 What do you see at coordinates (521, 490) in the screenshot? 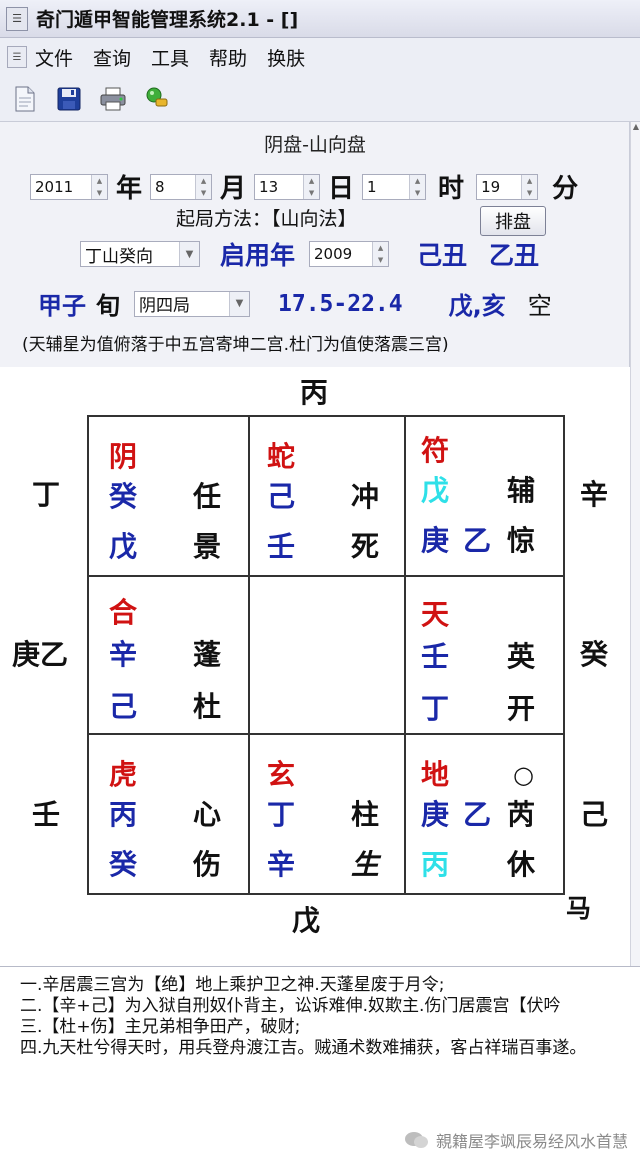
I see `palace-ne-star: 辅` at bounding box center [521, 490].